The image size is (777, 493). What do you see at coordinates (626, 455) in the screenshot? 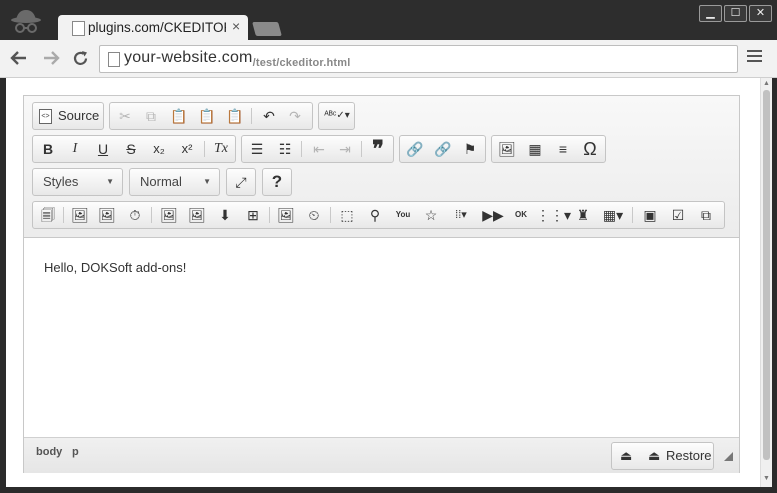
I see `save-draft-icon: ⏏` at bounding box center [626, 455].